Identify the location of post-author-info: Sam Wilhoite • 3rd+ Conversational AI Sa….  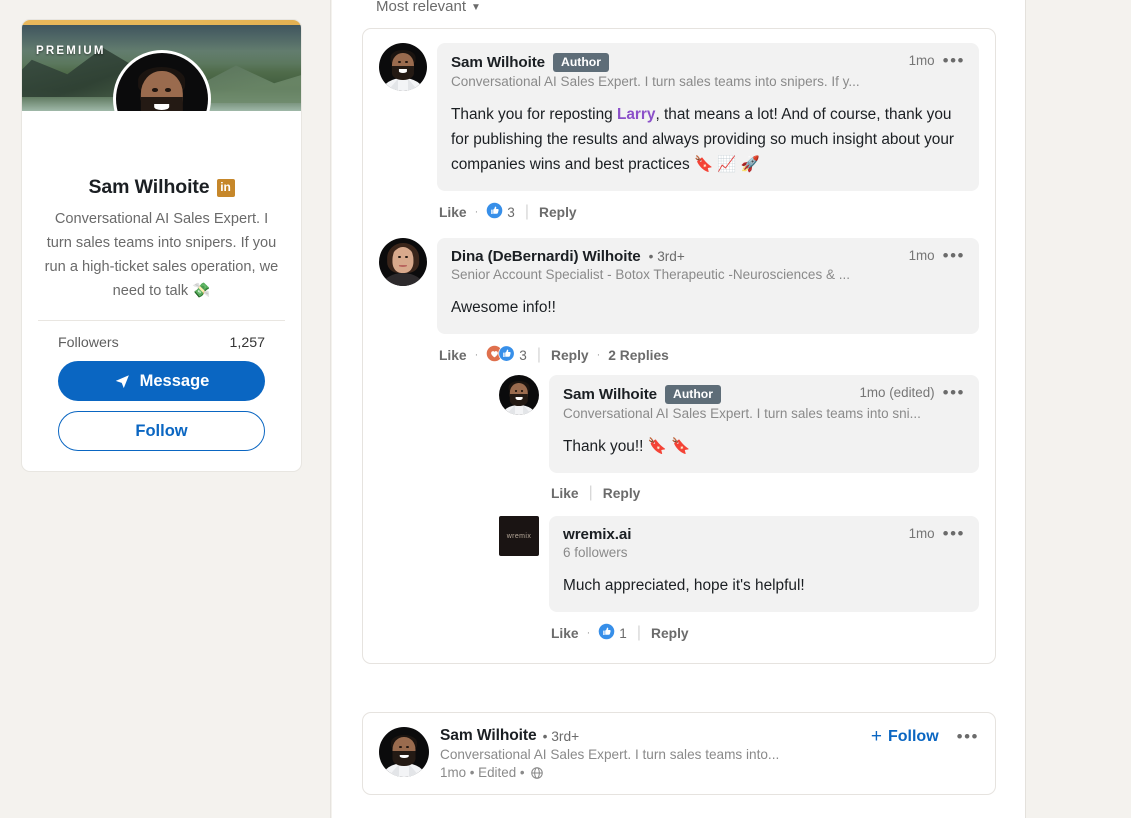
(650, 753).